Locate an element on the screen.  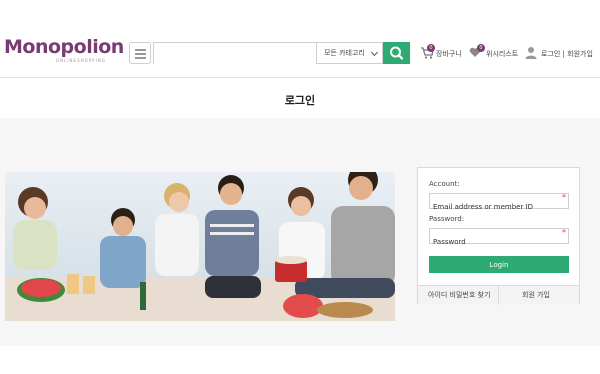
find-id-password-link: 아이디 비밀번호 찾기 is located at coordinates (459, 295).